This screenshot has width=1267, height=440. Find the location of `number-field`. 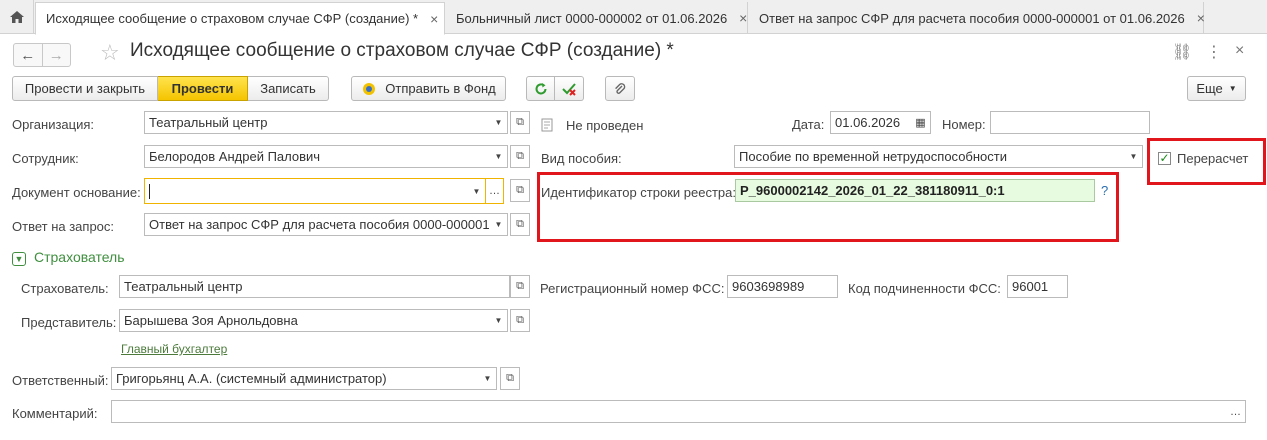

number-field is located at coordinates (1070, 122).